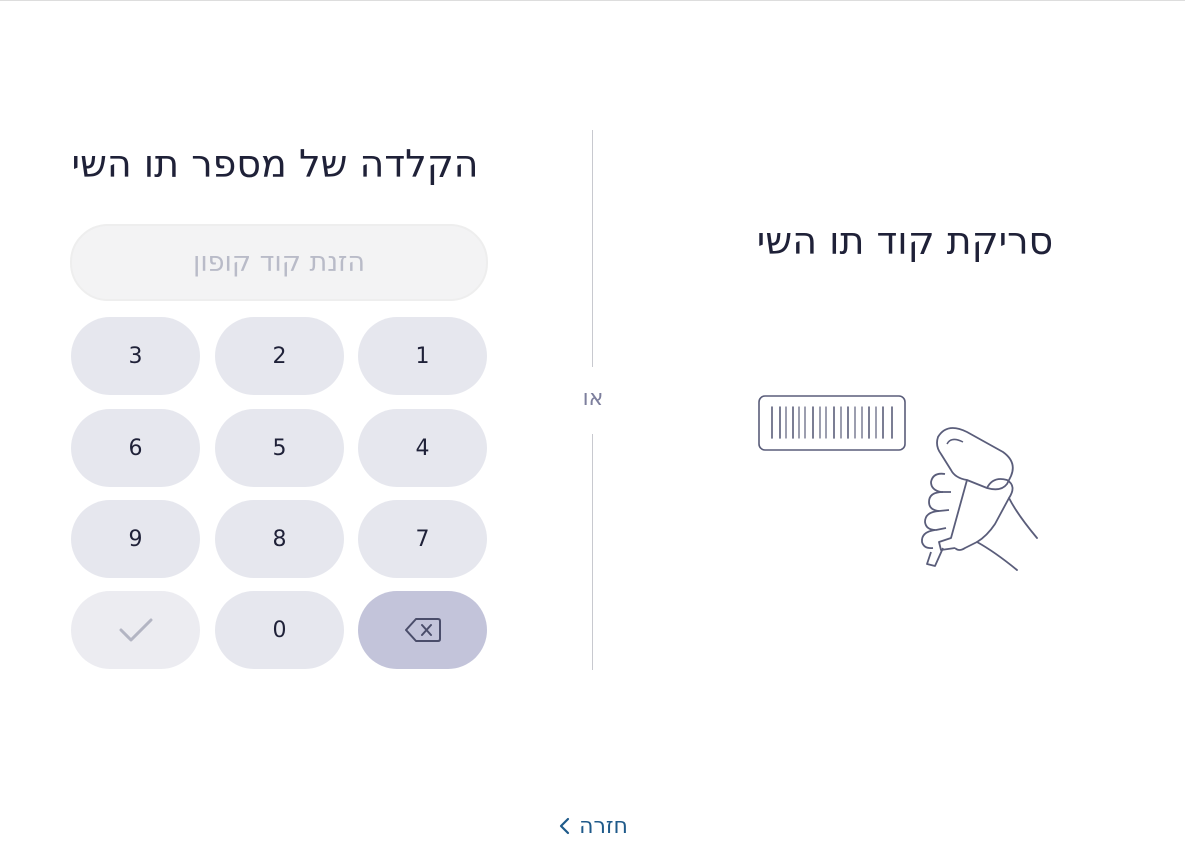 Image resolution: width=1185 pixels, height=866 pixels. I want to click on keypad-key-8: 8, so click(279, 539).